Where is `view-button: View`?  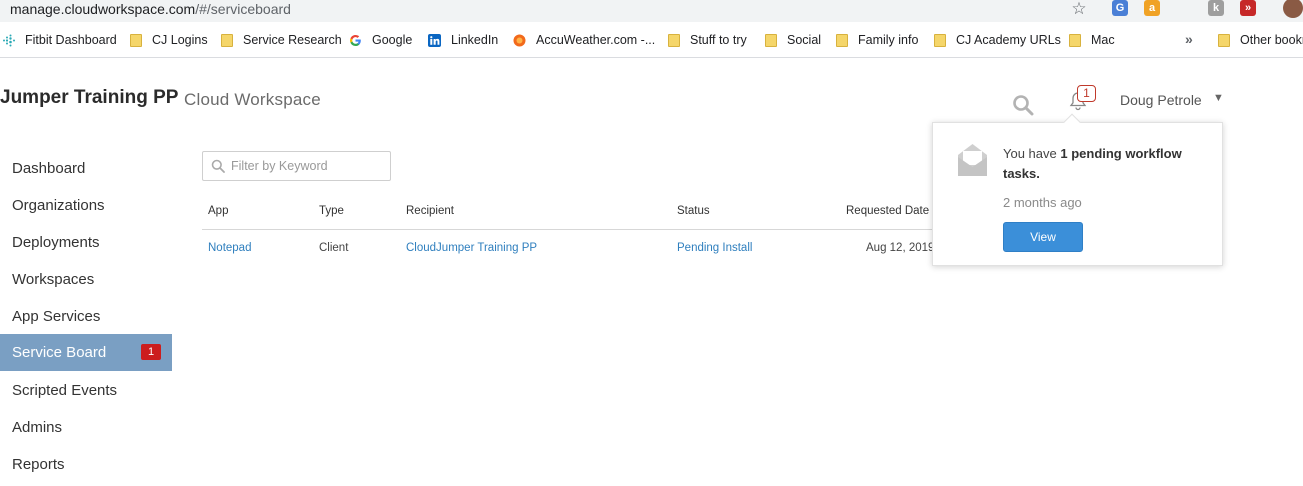
view-button: View is located at coordinates (1043, 237).